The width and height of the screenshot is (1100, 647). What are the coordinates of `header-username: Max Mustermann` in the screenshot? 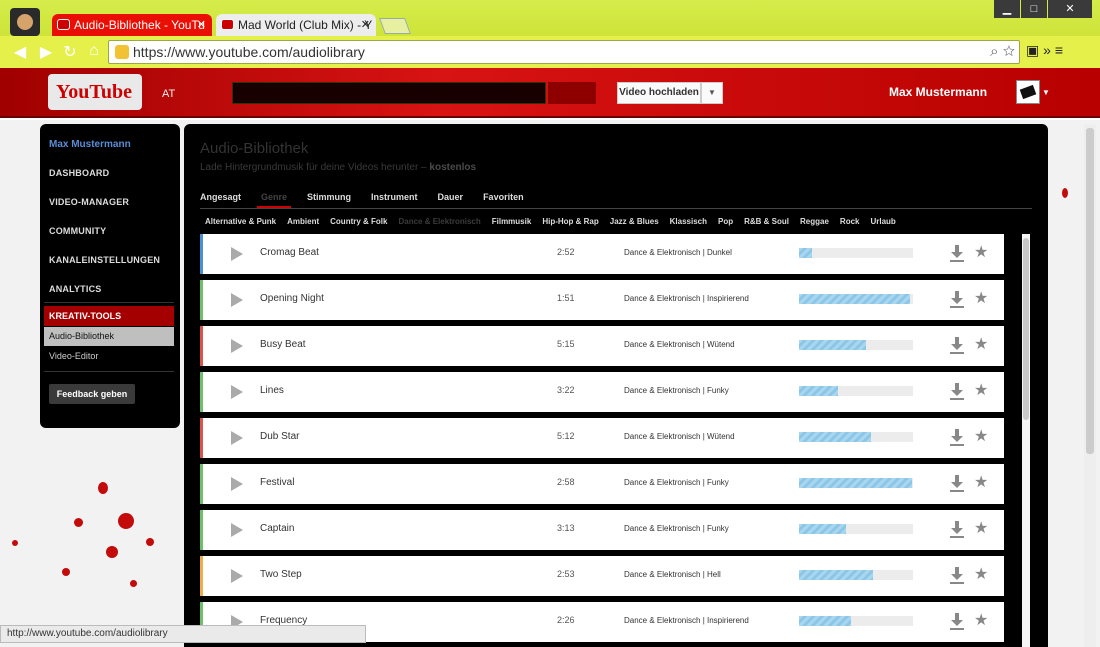 It's located at (938, 92).